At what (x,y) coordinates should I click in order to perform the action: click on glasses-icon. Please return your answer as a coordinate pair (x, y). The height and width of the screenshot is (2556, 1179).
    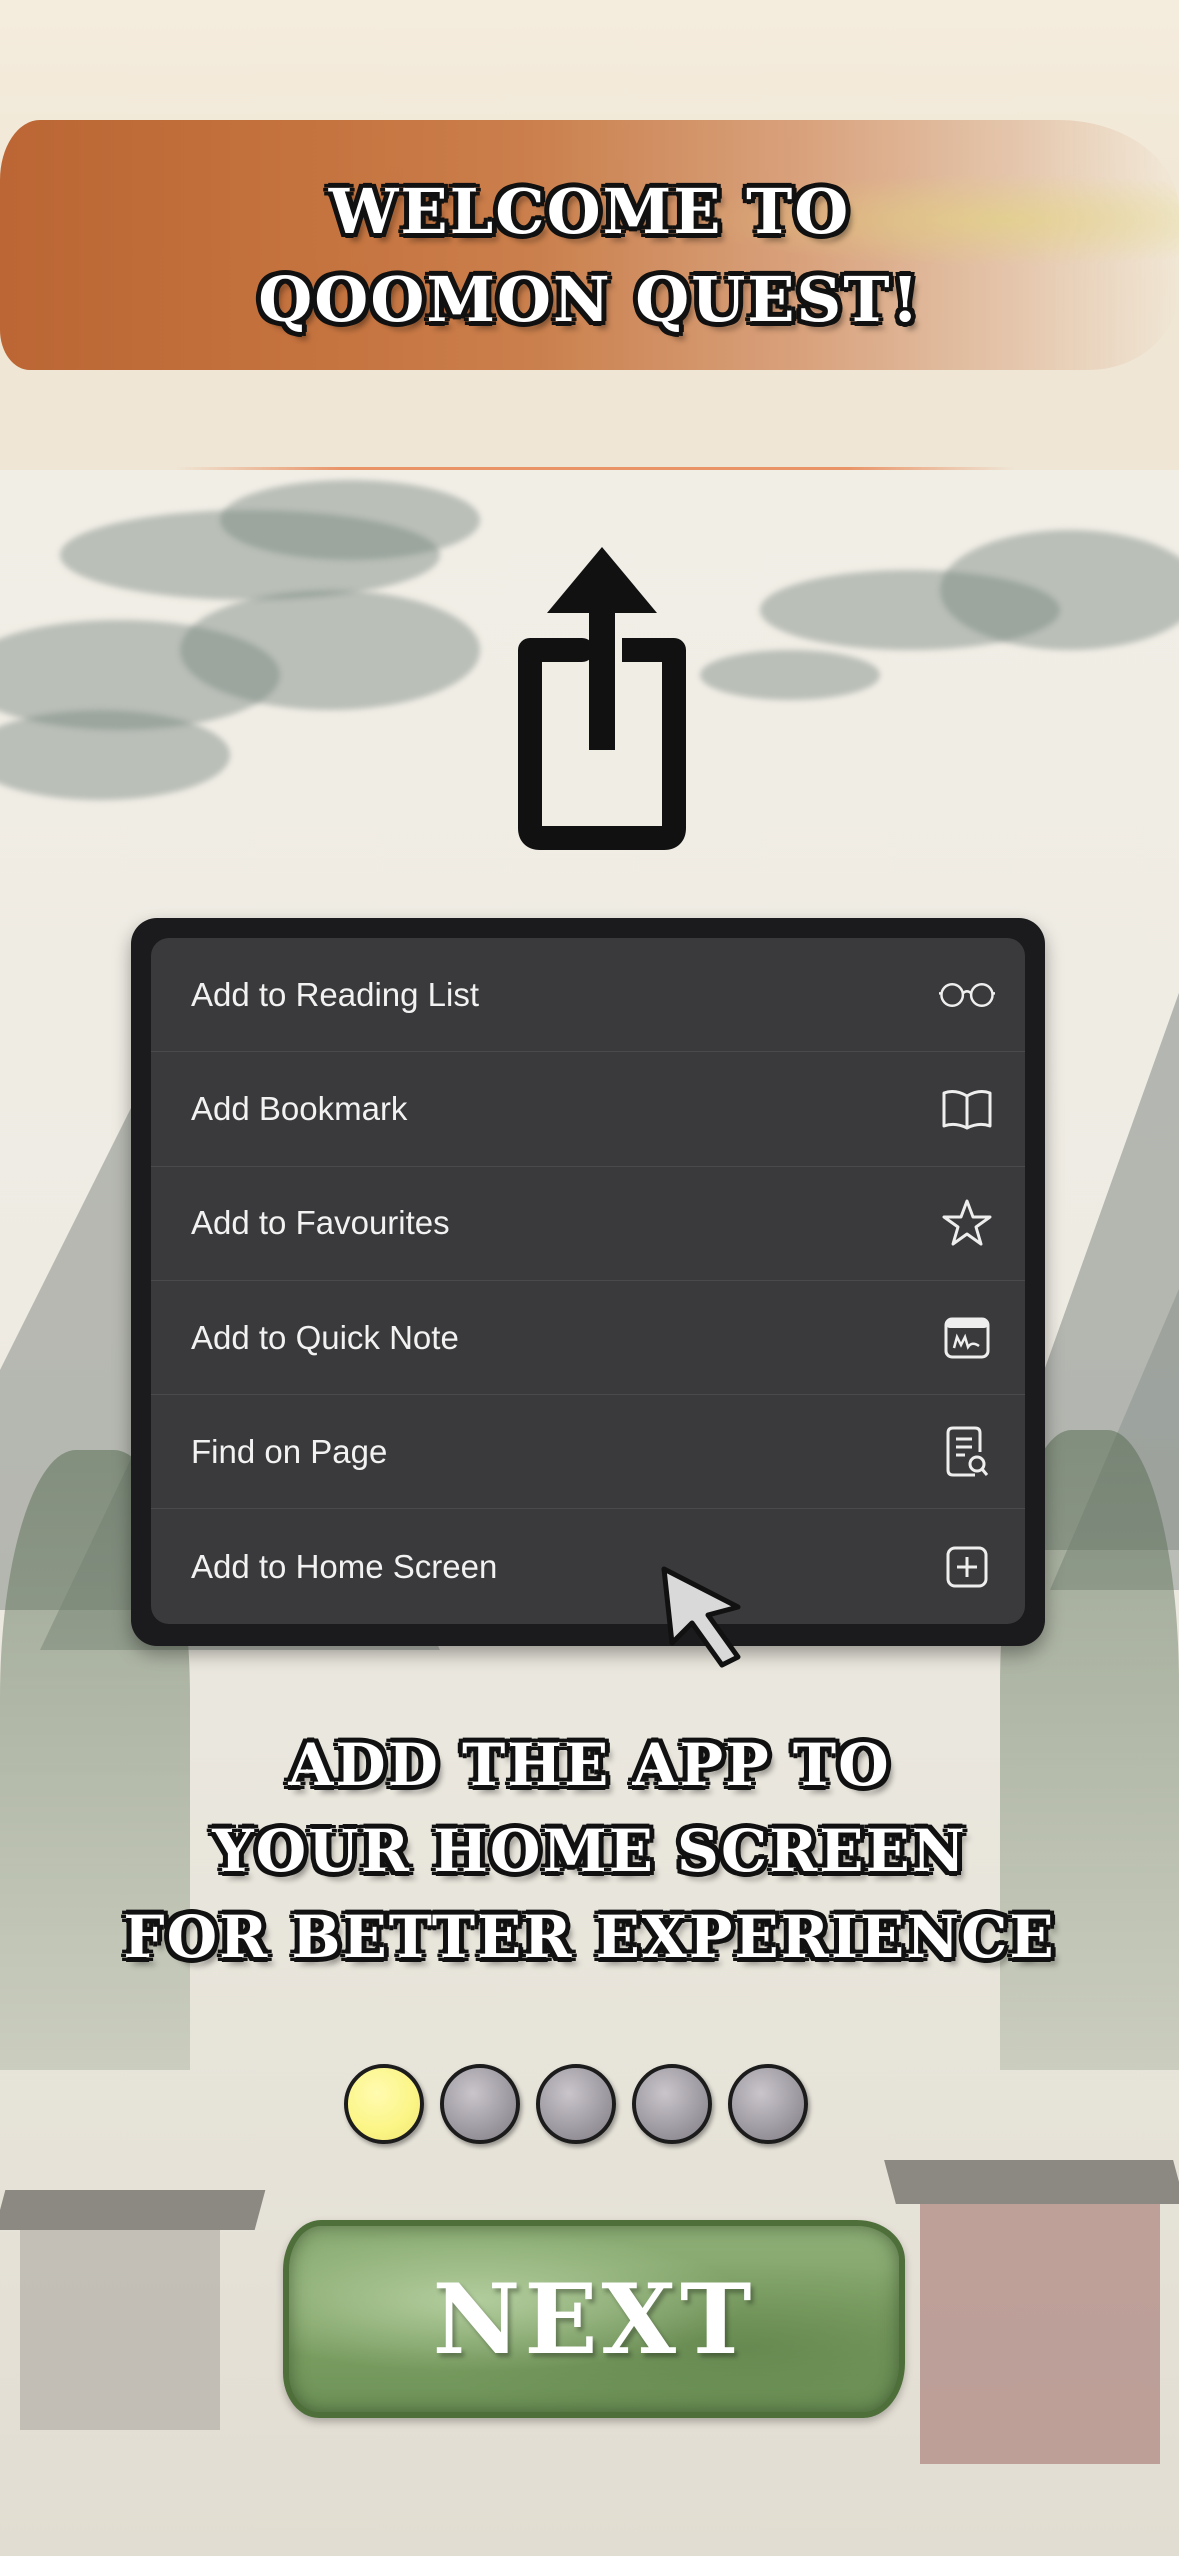
    Looking at the image, I should click on (967, 995).